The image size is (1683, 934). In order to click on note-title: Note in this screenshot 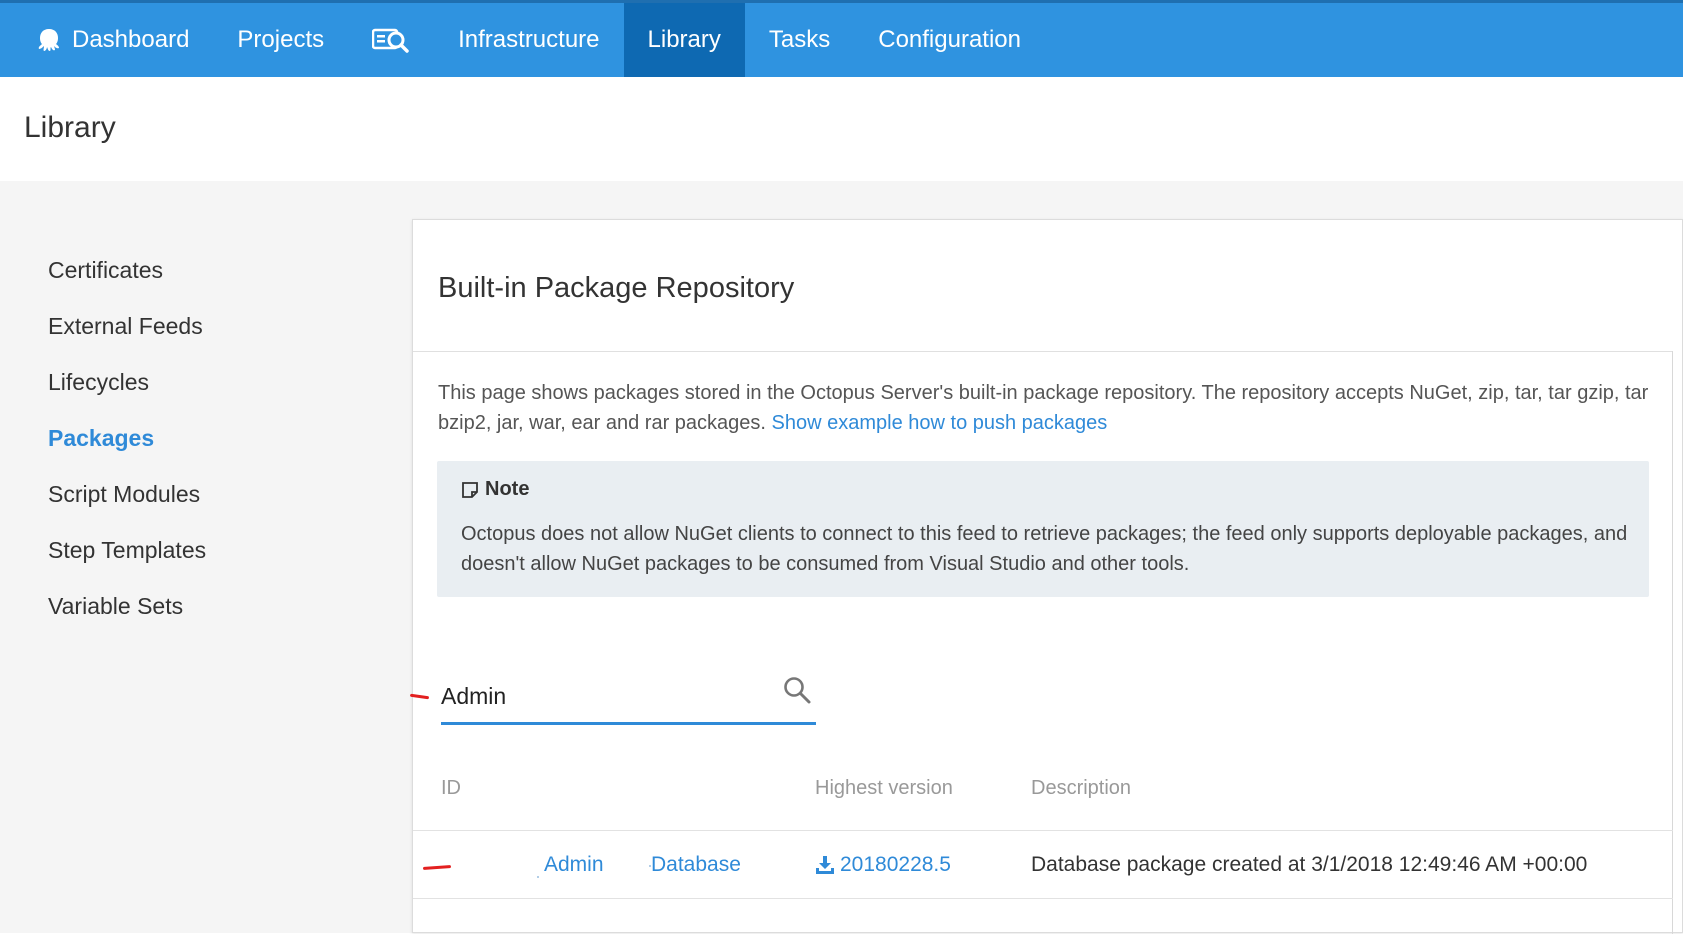, I will do `click(507, 489)`.